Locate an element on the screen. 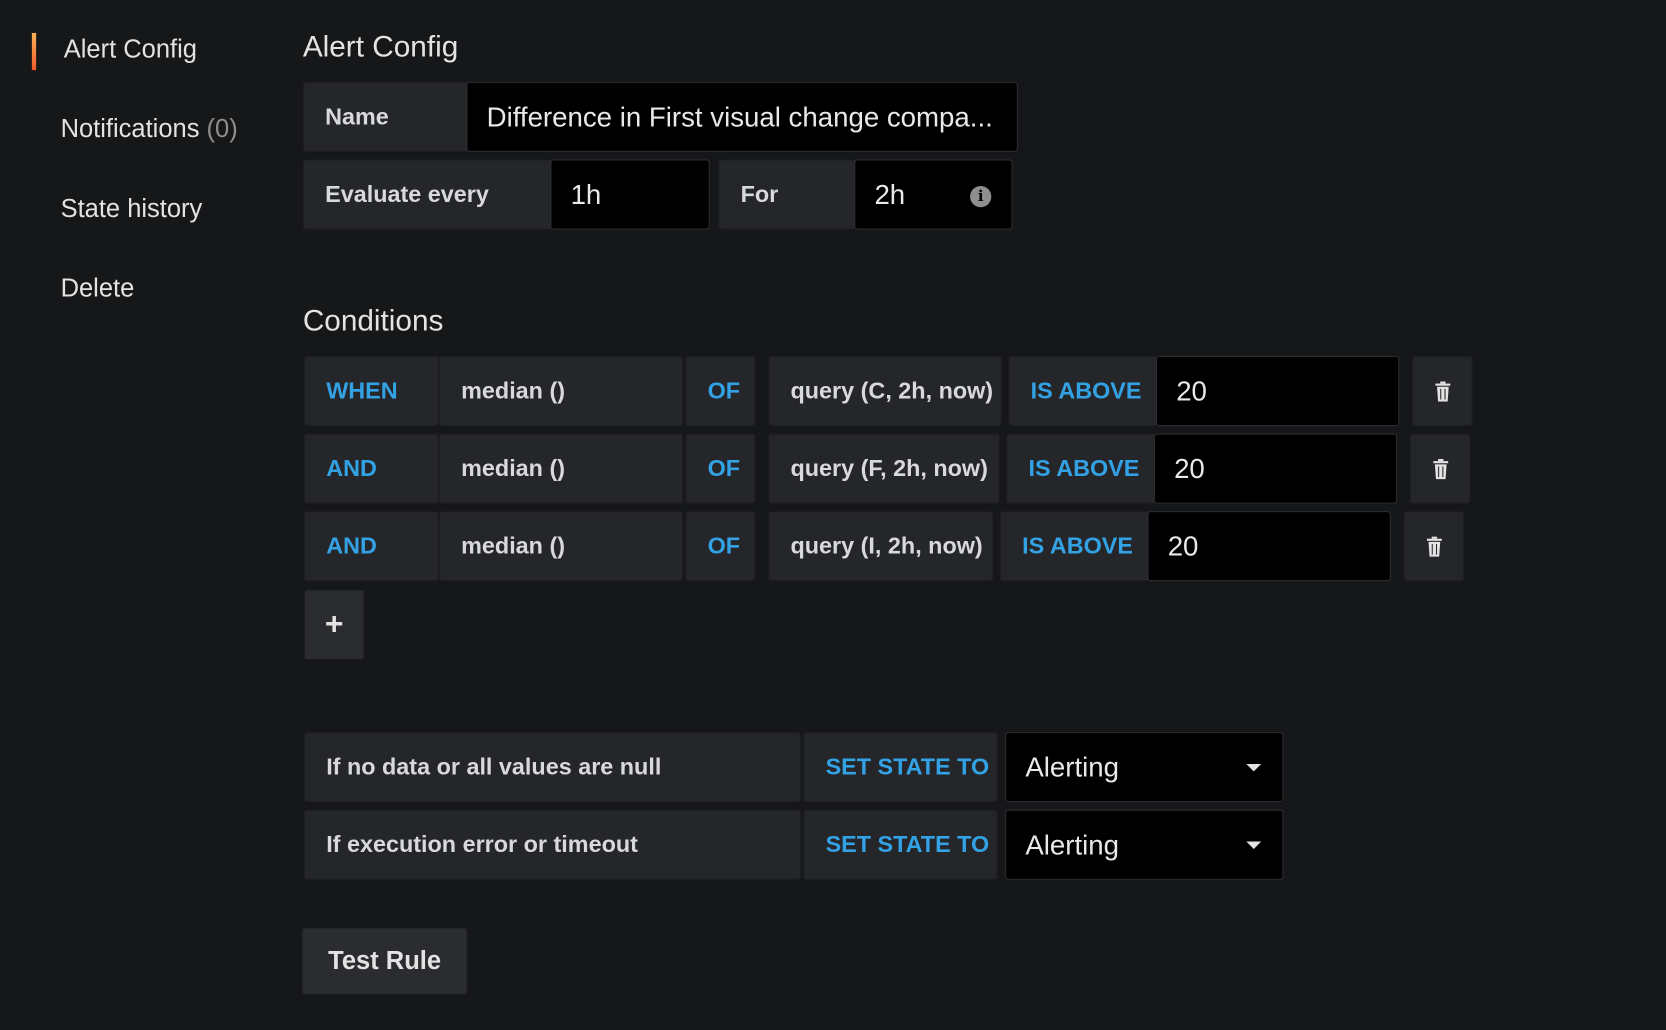 Image resolution: width=1666 pixels, height=1030 pixels. conditions-title: Conditions is located at coordinates (373, 320).